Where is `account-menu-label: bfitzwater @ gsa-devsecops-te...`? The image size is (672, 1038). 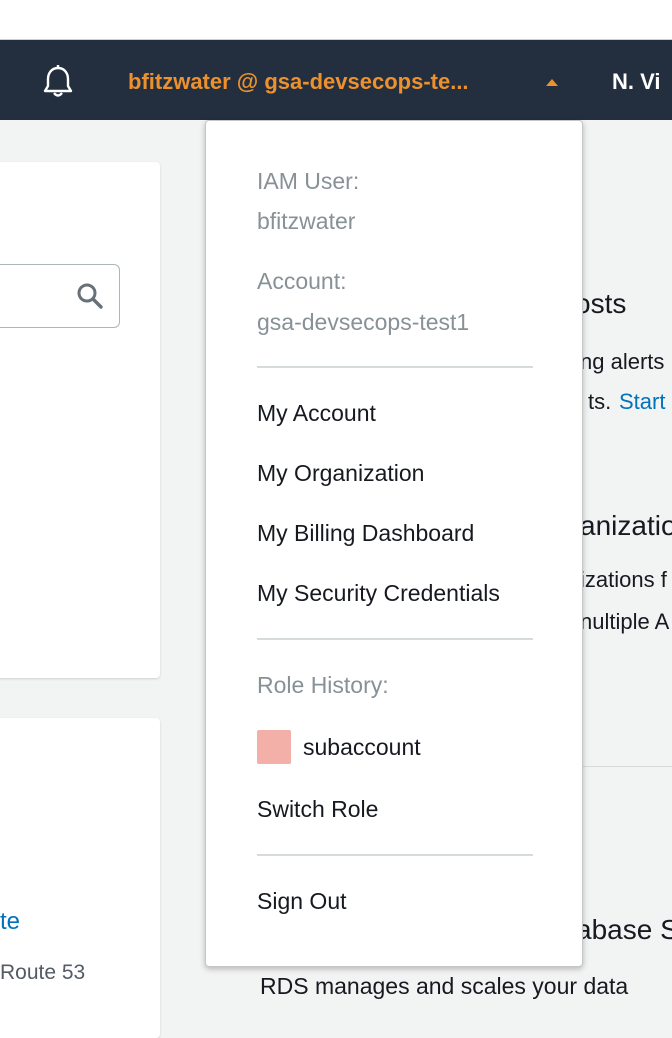
account-menu-label: bfitzwater @ gsa-devsecops-te... is located at coordinates (298, 81).